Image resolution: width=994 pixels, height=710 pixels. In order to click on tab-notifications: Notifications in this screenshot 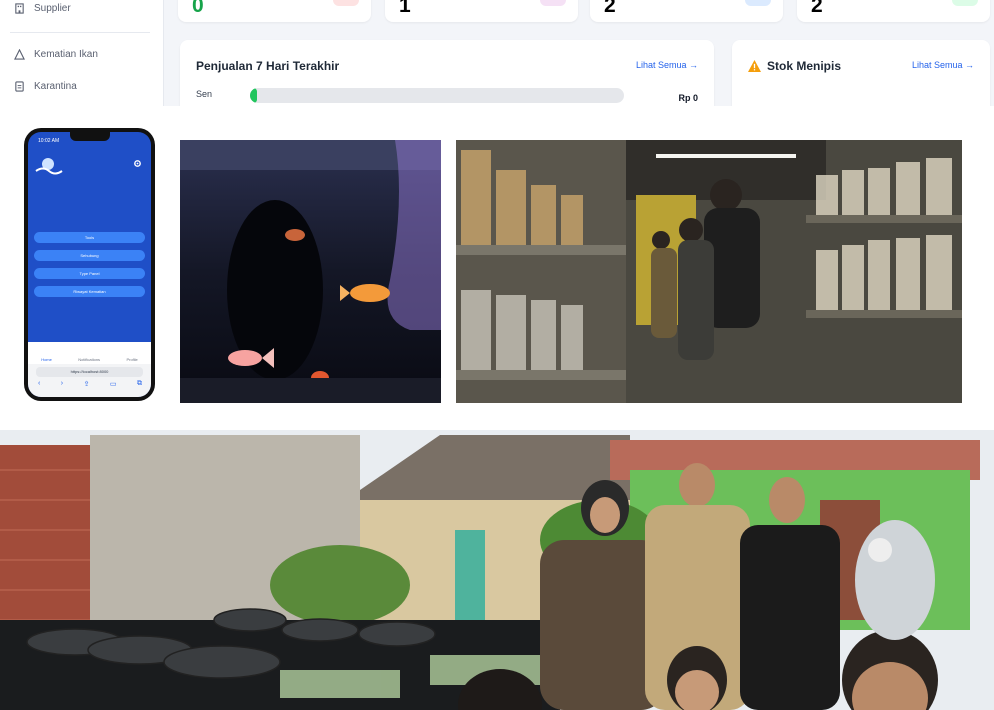, I will do `click(89, 359)`.